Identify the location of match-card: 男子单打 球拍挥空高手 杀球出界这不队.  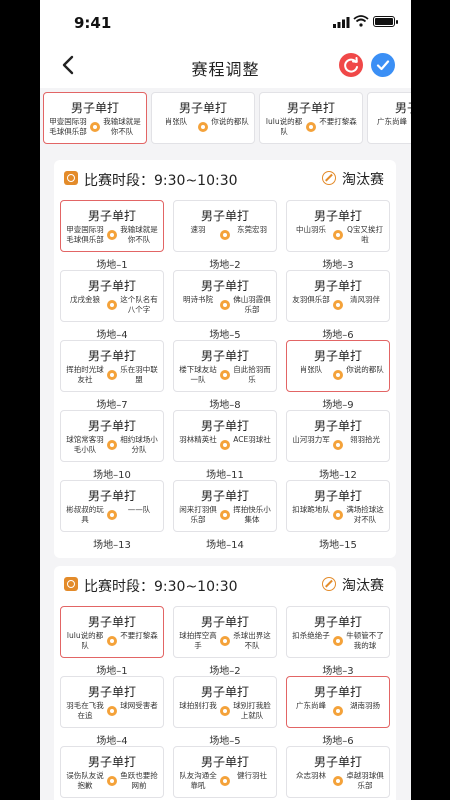
(225, 632).